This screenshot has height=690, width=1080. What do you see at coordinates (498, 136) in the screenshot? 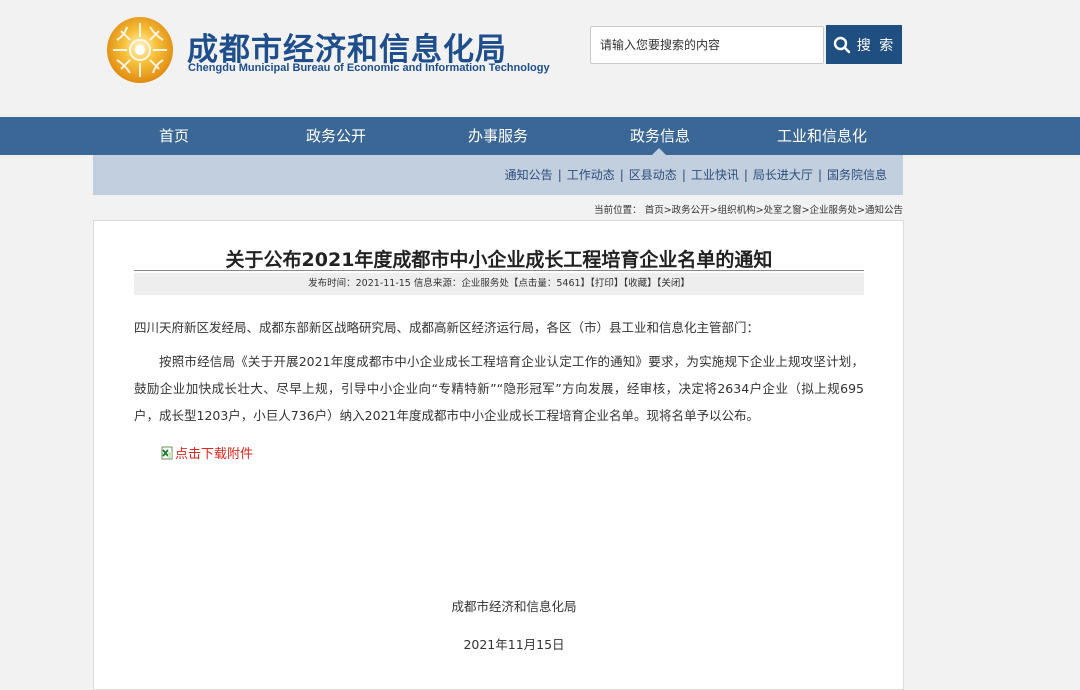
I see `nav-item-services: 办事服务` at bounding box center [498, 136].